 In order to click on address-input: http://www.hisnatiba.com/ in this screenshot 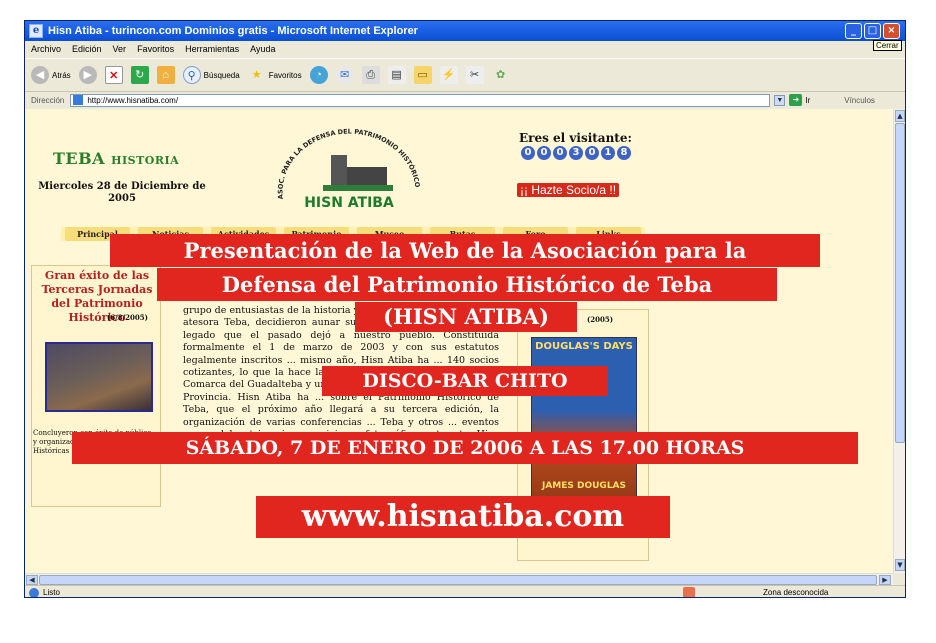, I will do `click(420, 100)`.